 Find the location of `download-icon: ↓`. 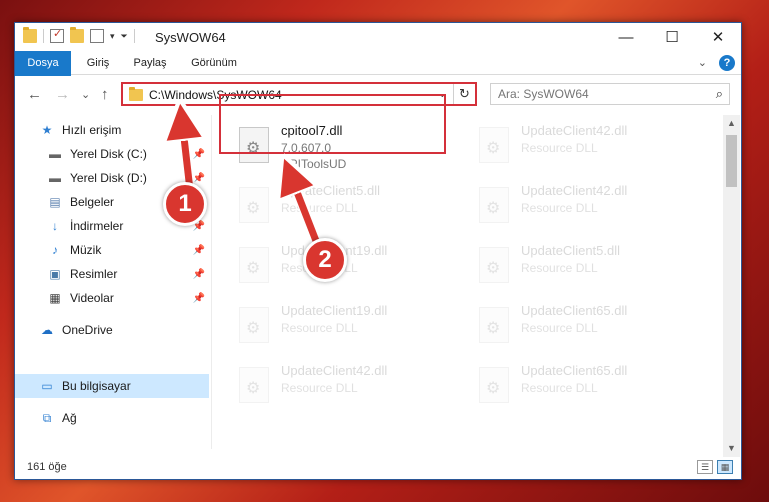

download-icon: ↓ is located at coordinates (55, 226).